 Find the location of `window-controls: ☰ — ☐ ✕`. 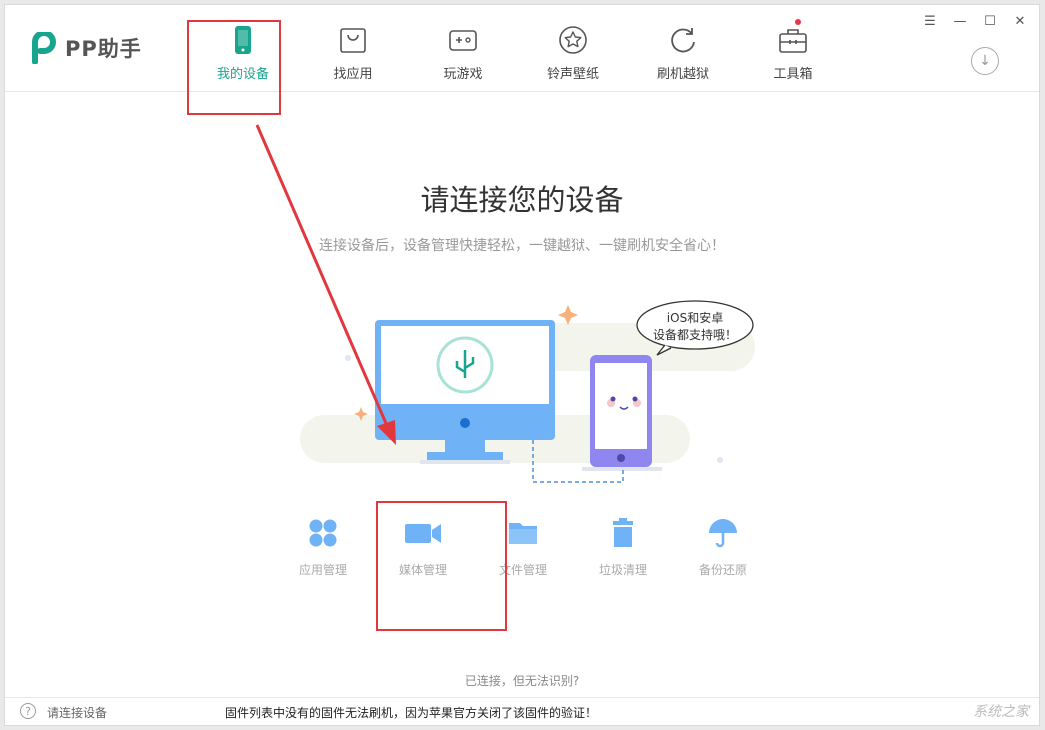

window-controls: ☰ — ☐ ✕ is located at coordinates (975, 21).